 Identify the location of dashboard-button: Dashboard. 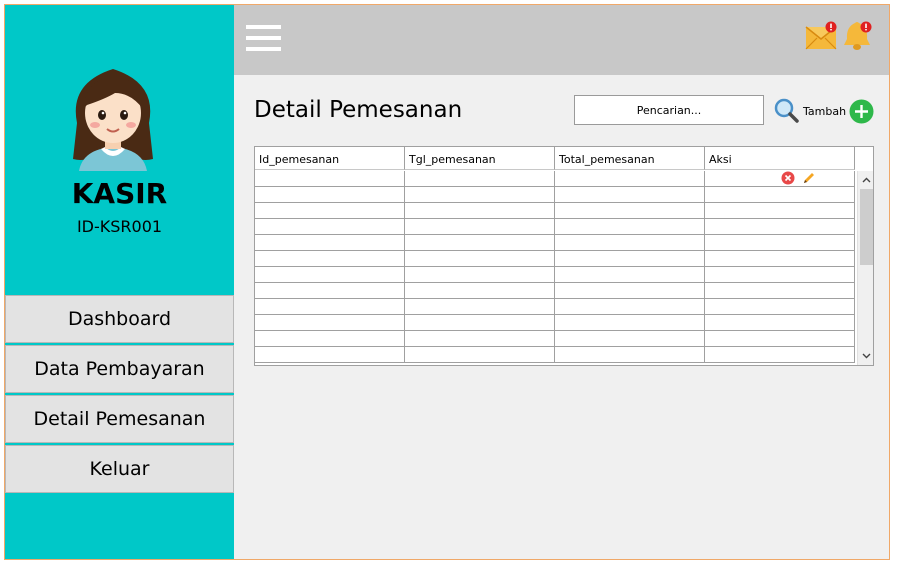
(119, 319).